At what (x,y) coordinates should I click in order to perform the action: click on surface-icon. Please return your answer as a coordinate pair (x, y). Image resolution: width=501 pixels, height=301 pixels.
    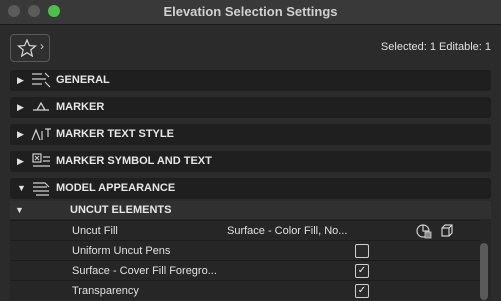
    Looking at the image, I should click on (446, 231).